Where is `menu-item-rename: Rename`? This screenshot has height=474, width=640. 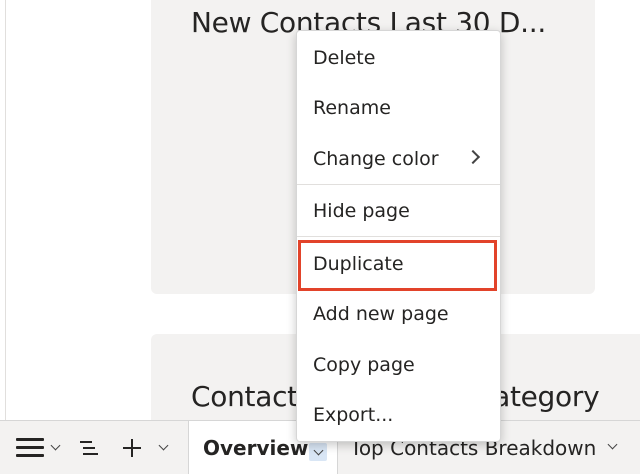
menu-item-rename: Rename is located at coordinates (398, 108).